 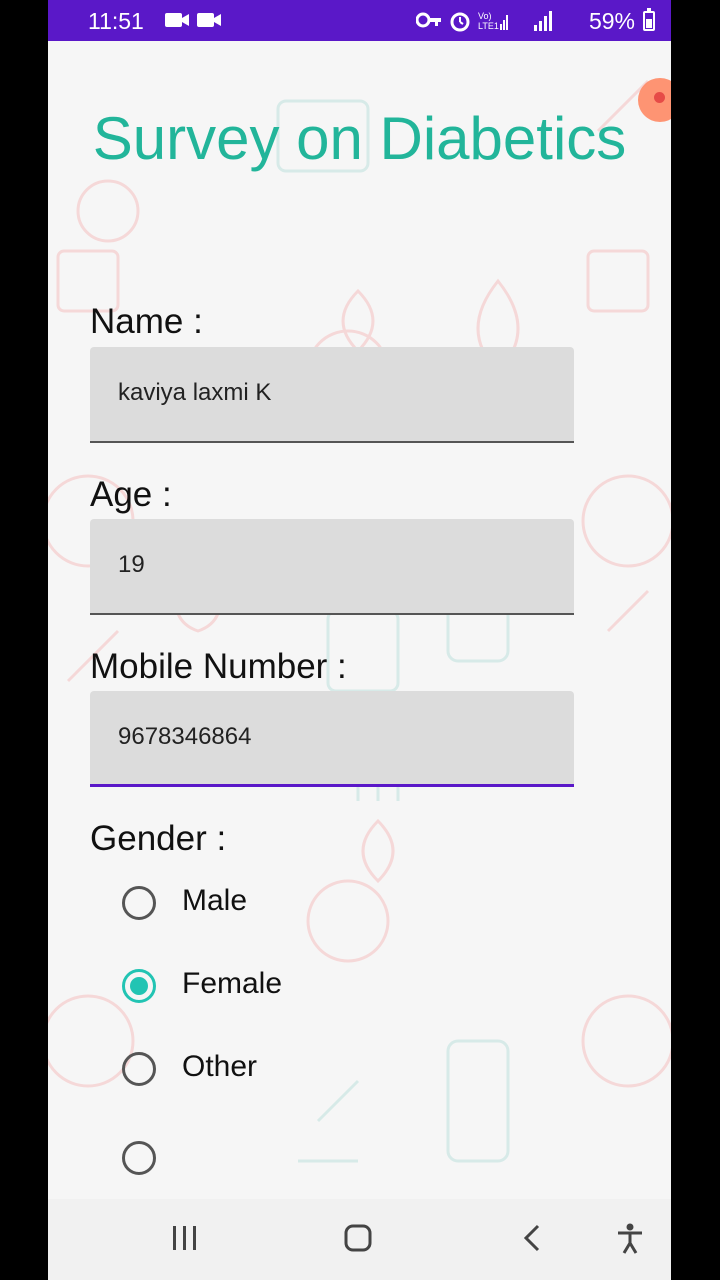 What do you see at coordinates (220, 1066) in the screenshot?
I see `gender-option-label: Other` at bounding box center [220, 1066].